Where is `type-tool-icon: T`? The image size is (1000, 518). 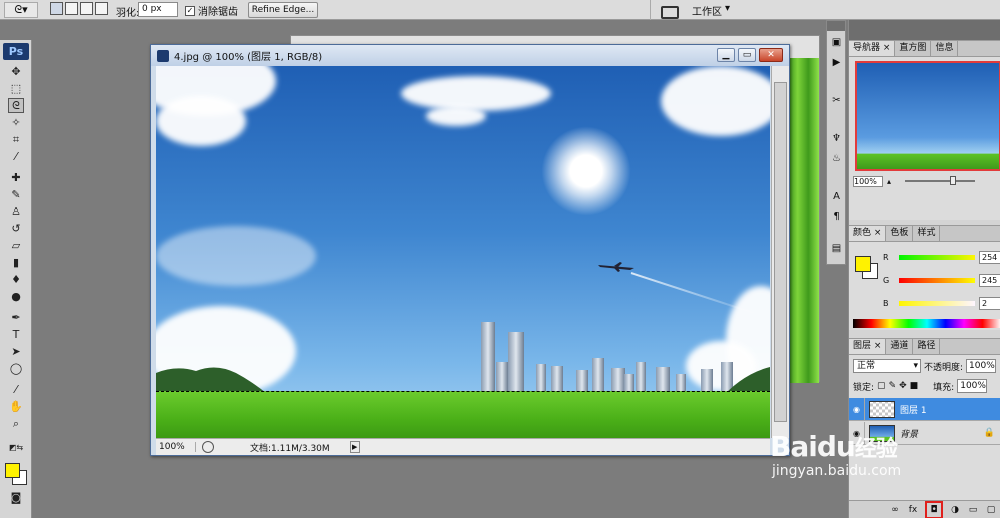
type-tool-icon: T is located at coordinates (16, 334).